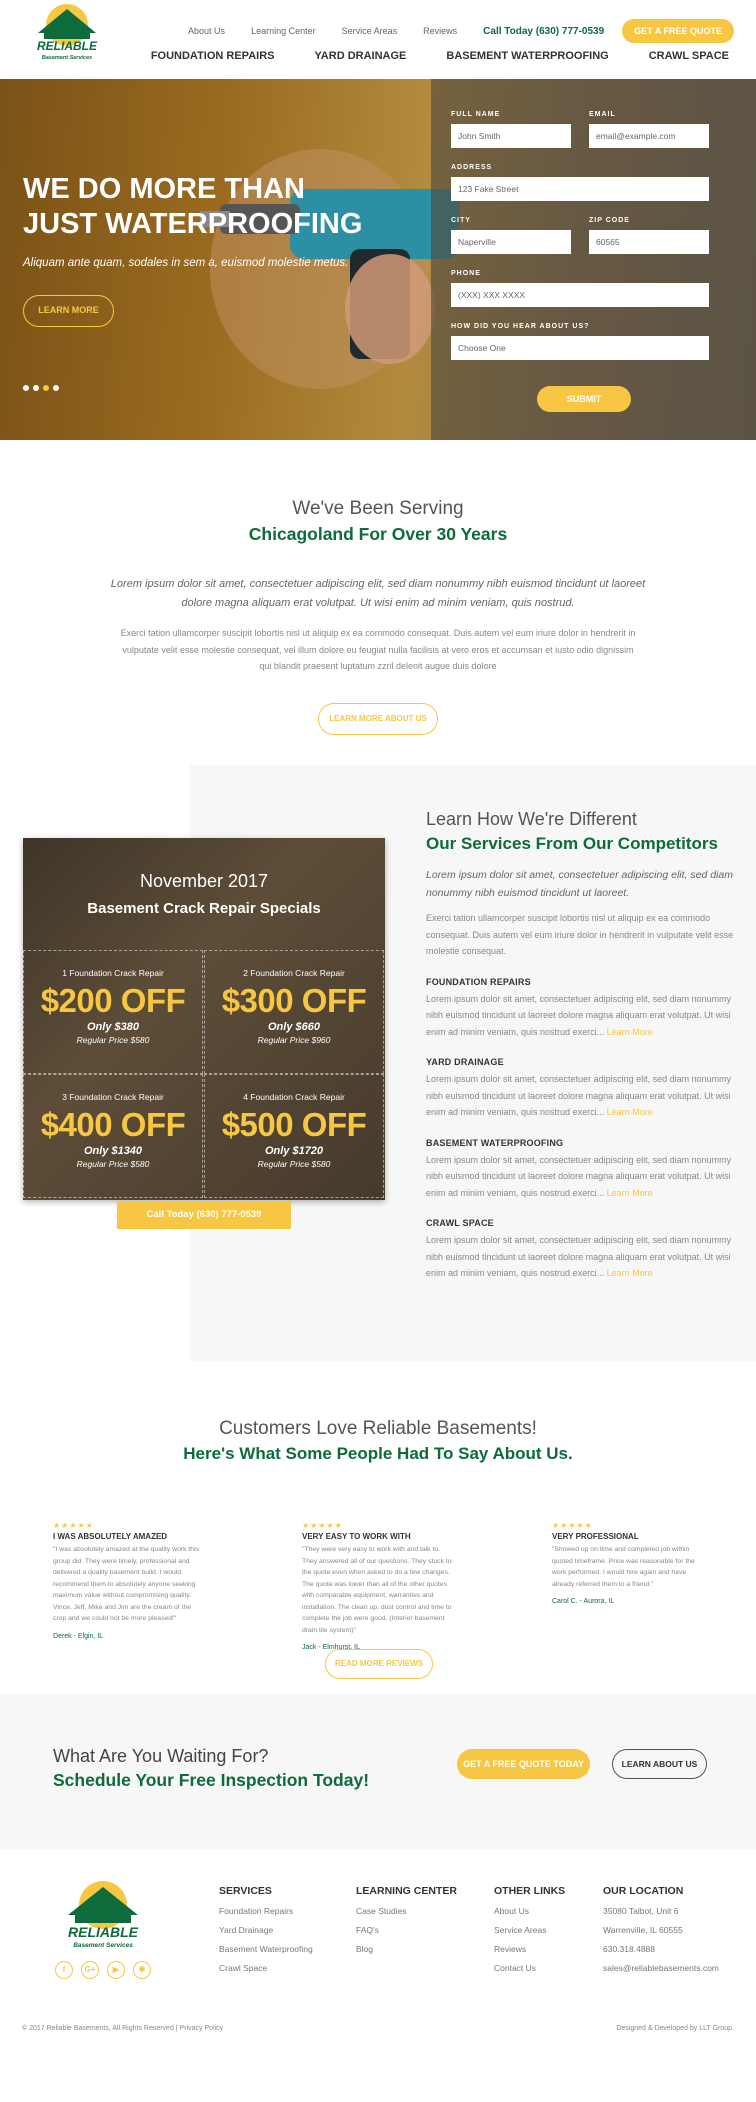 The height and width of the screenshot is (2102, 756). I want to click on nav-foundation: FOUNDATION REPAIRS, so click(213, 56).